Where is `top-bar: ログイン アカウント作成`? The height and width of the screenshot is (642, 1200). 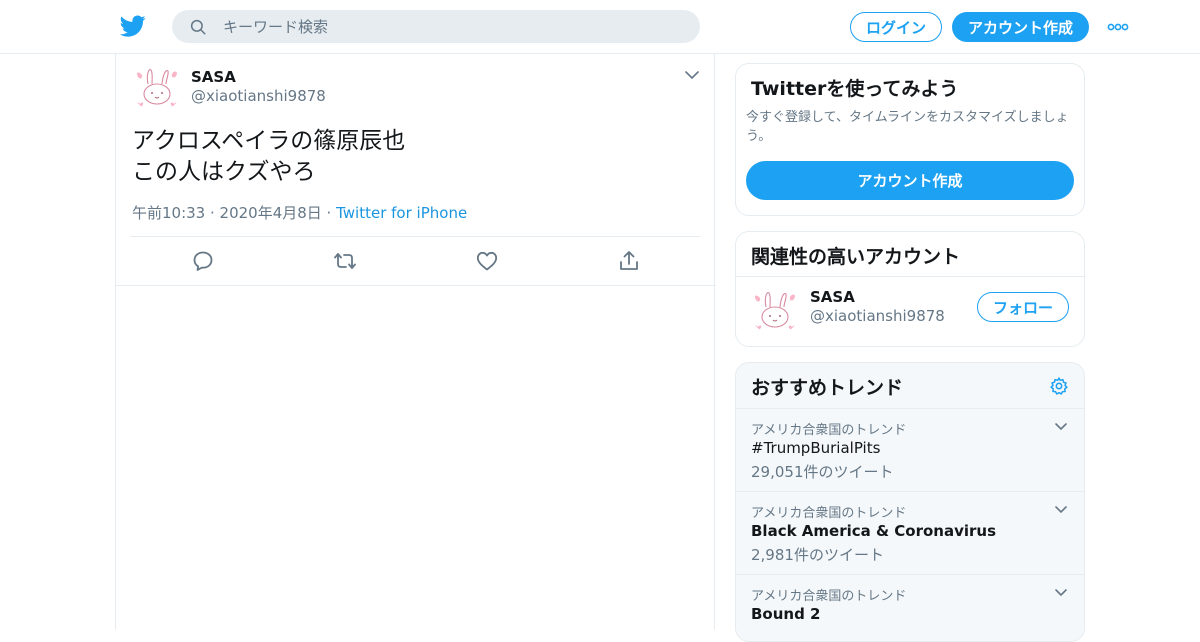
top-bar: ログイン アカウント作成 is located at coordinates (600, 27).